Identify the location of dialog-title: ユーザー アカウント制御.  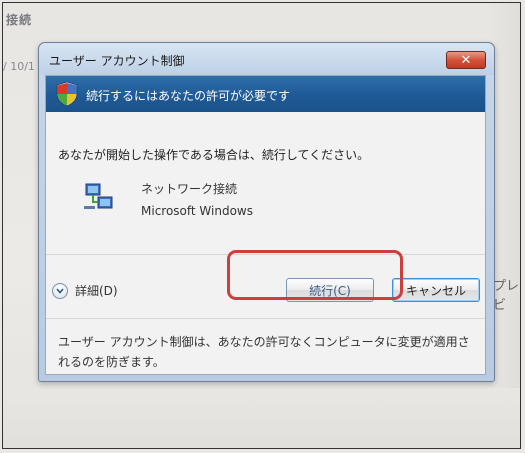
(117, 61).